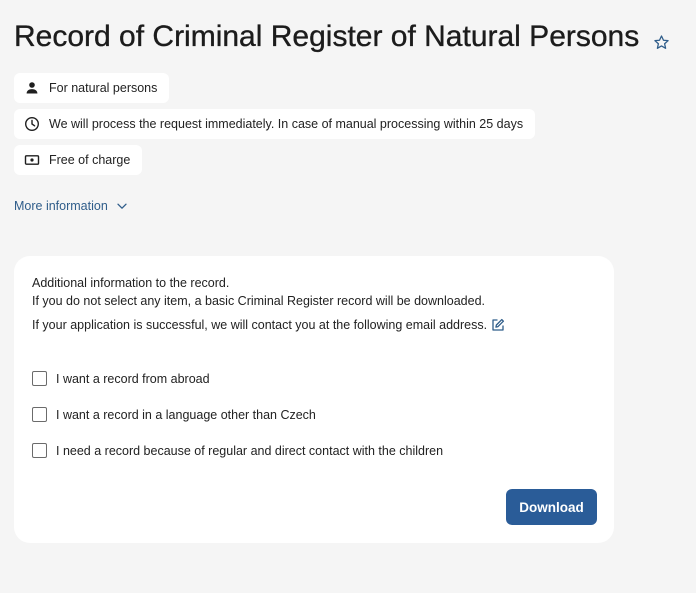  What do you see at coordinates (133, 378) in the screenshot?
I see `option-label: I want a record from abroad` at bounding box center [133, 378].